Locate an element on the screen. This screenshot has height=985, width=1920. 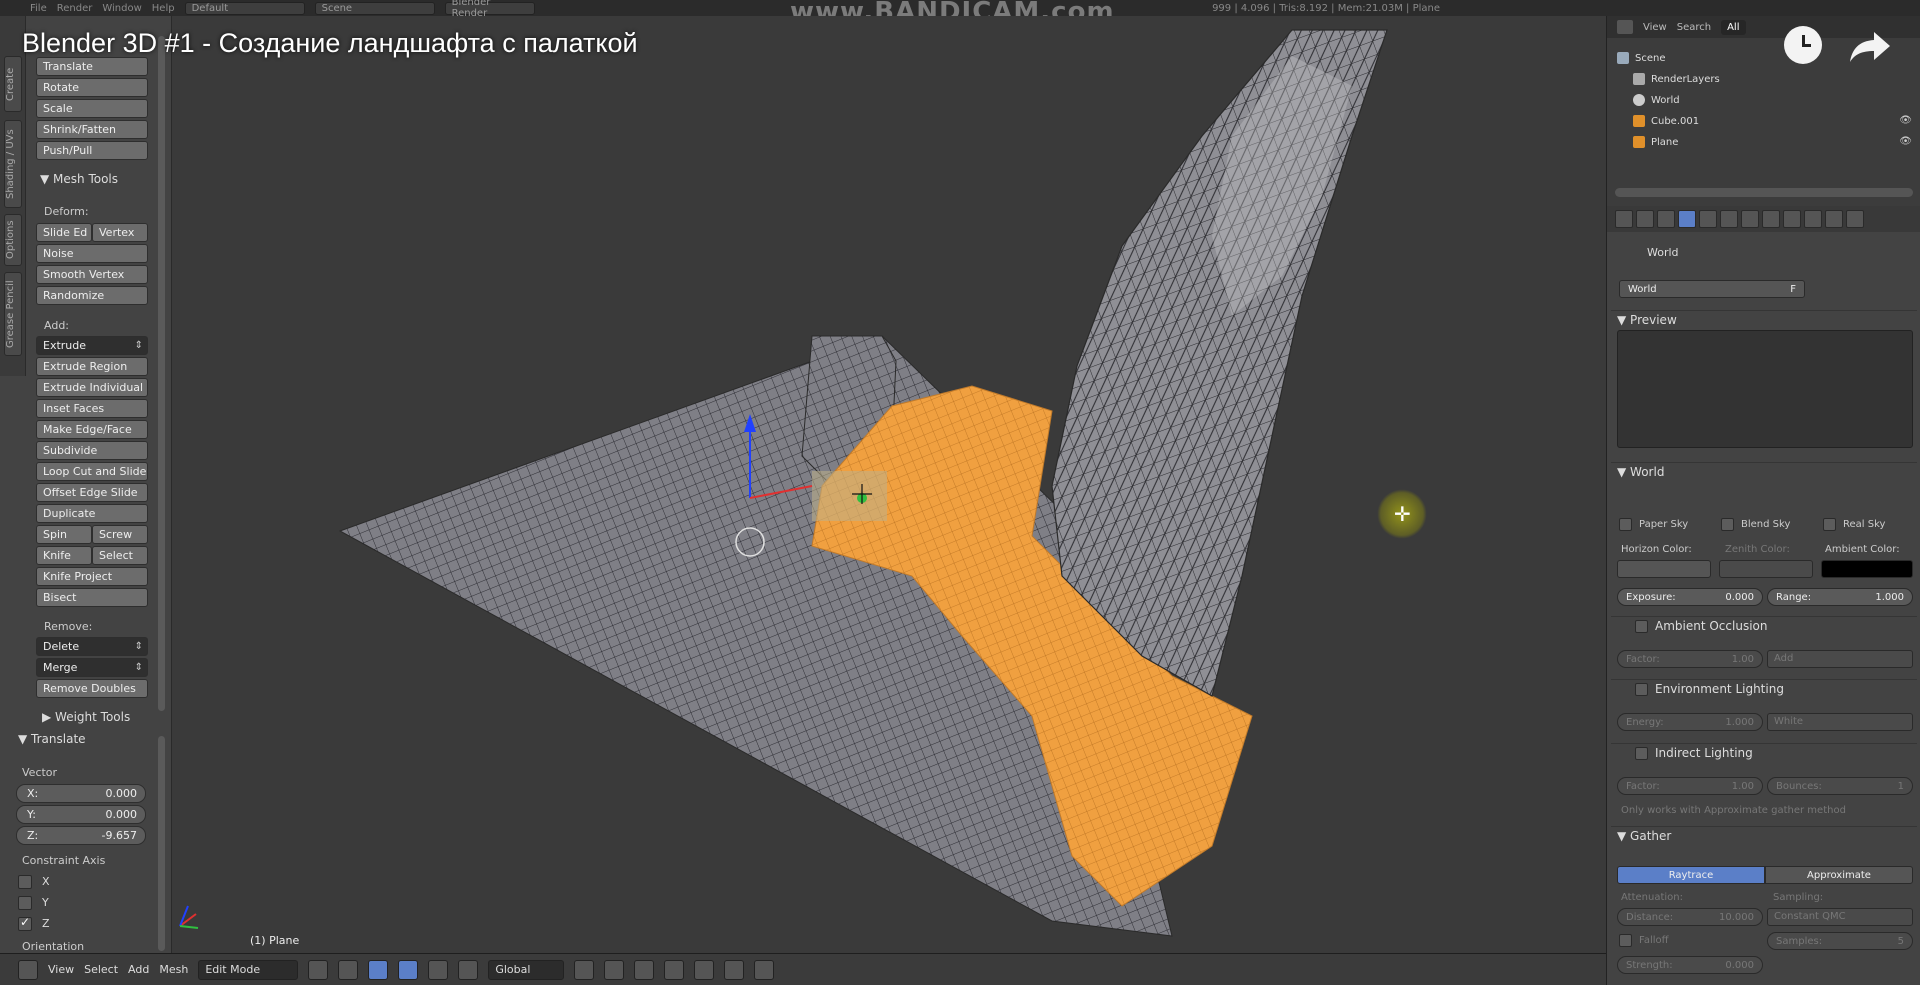
orientation-selector: Global is located at coordinates (526, 969).